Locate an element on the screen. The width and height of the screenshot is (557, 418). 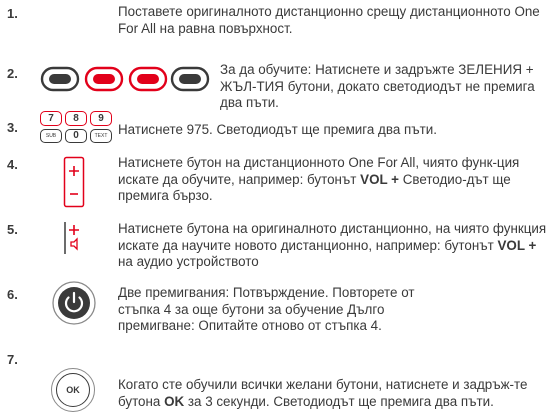
key-sub: SUB is located at coordinates (51, 136).